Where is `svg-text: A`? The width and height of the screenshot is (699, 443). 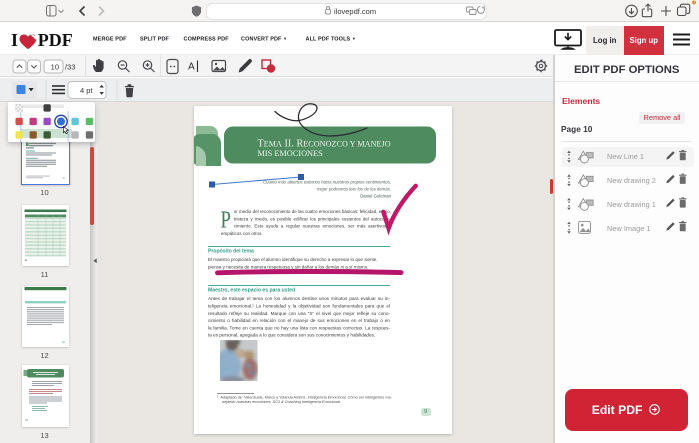
svg-text: A is located at coordinates (191, 67).